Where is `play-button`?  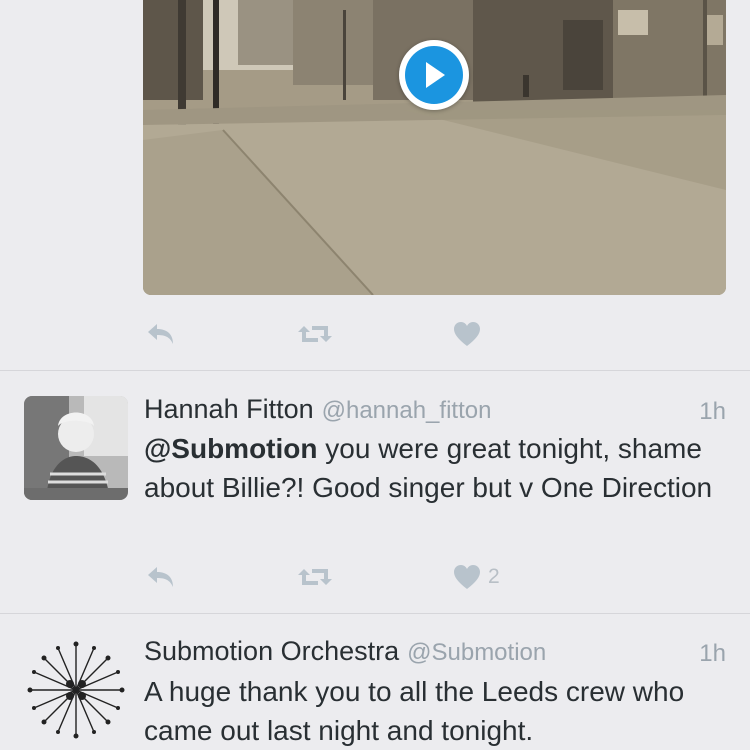
play-button is located at coordinates (434, 75).